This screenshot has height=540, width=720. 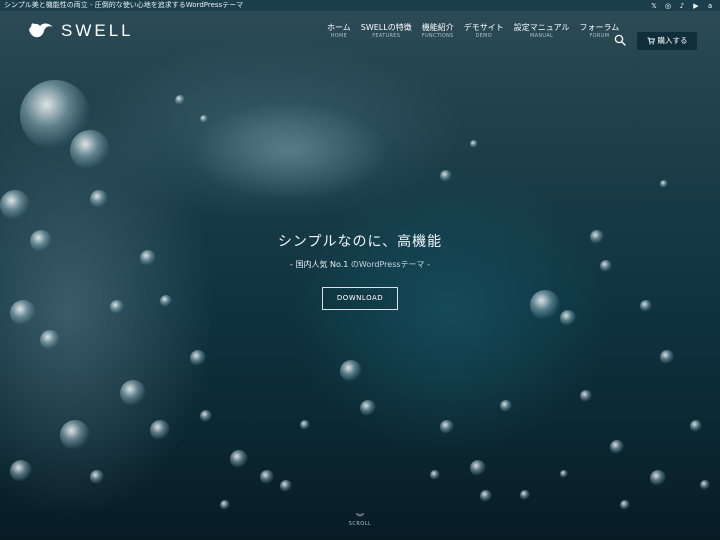 I want to click on tiktok-icon: ♪, so click(x=682, y=6).